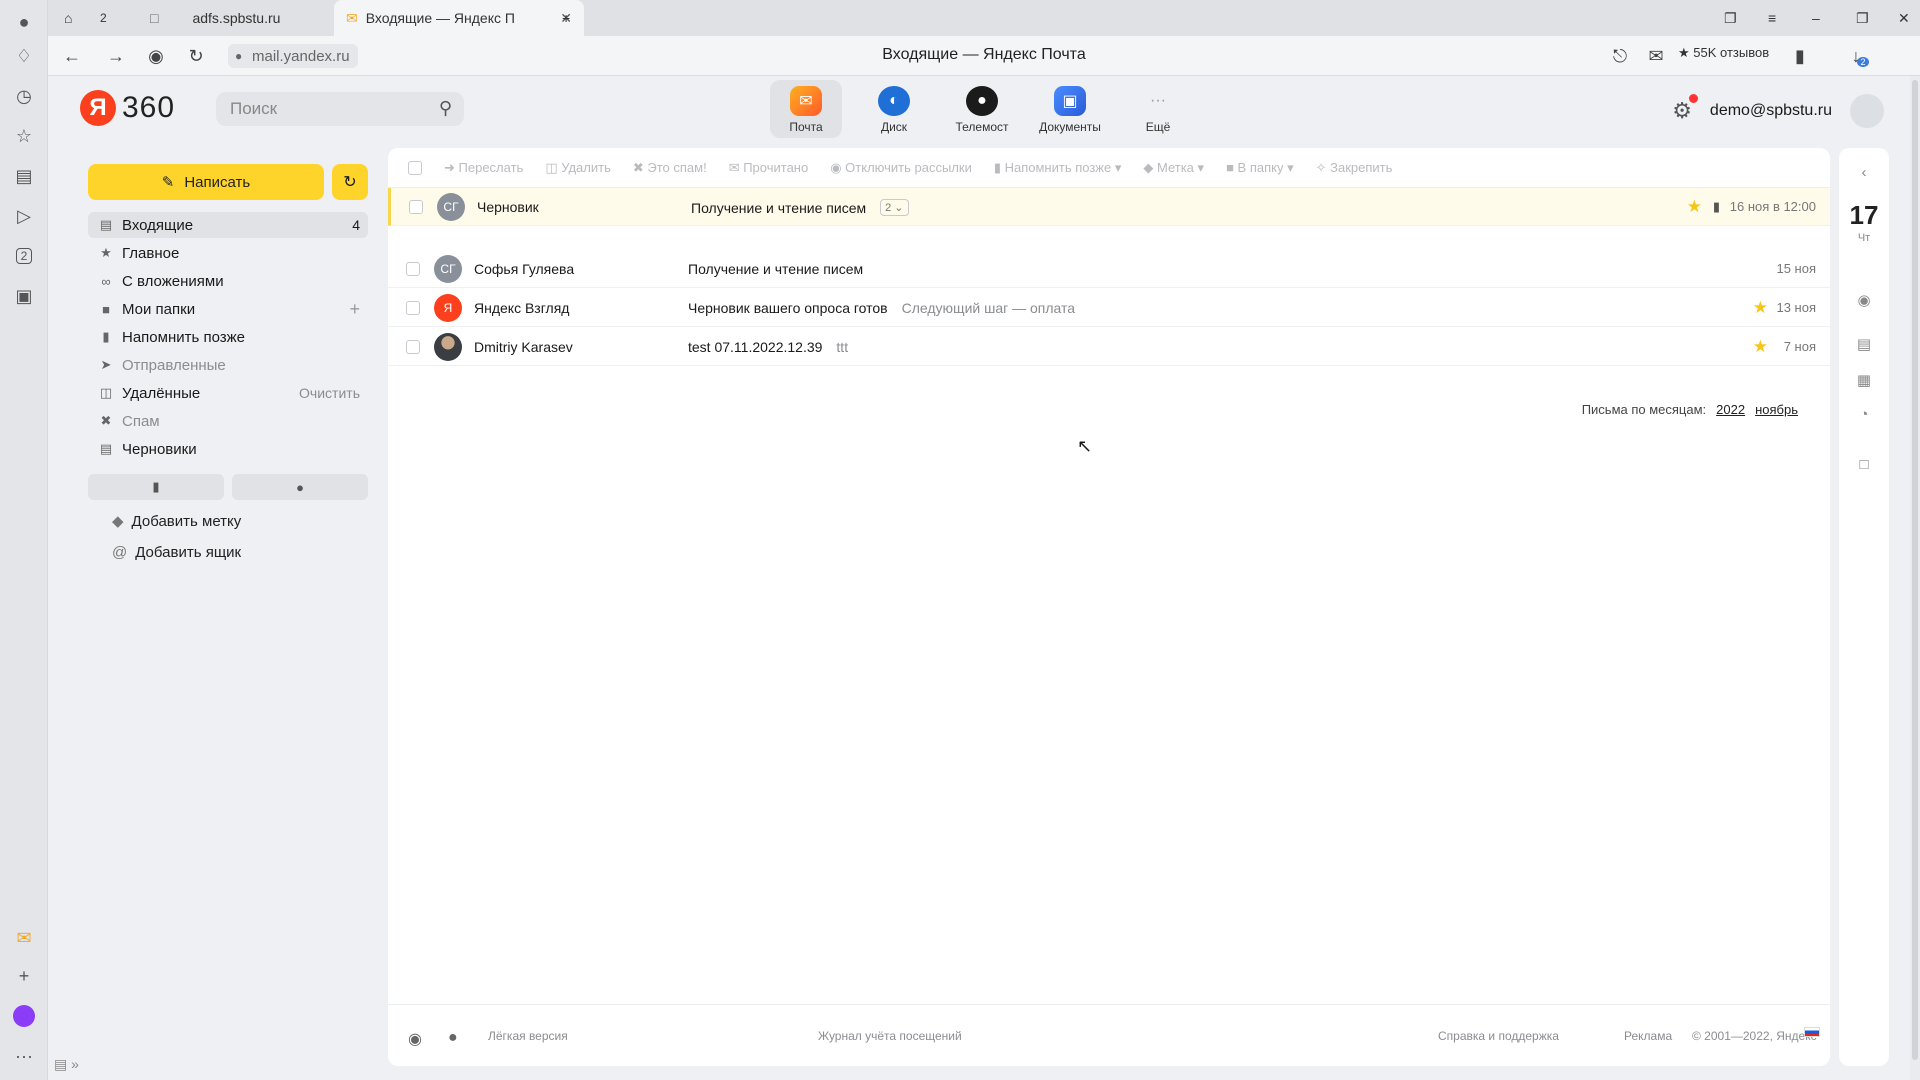  Describe the element at coordinates (116, 56) in the screenshot. I see `forward-icon: →` at that location.